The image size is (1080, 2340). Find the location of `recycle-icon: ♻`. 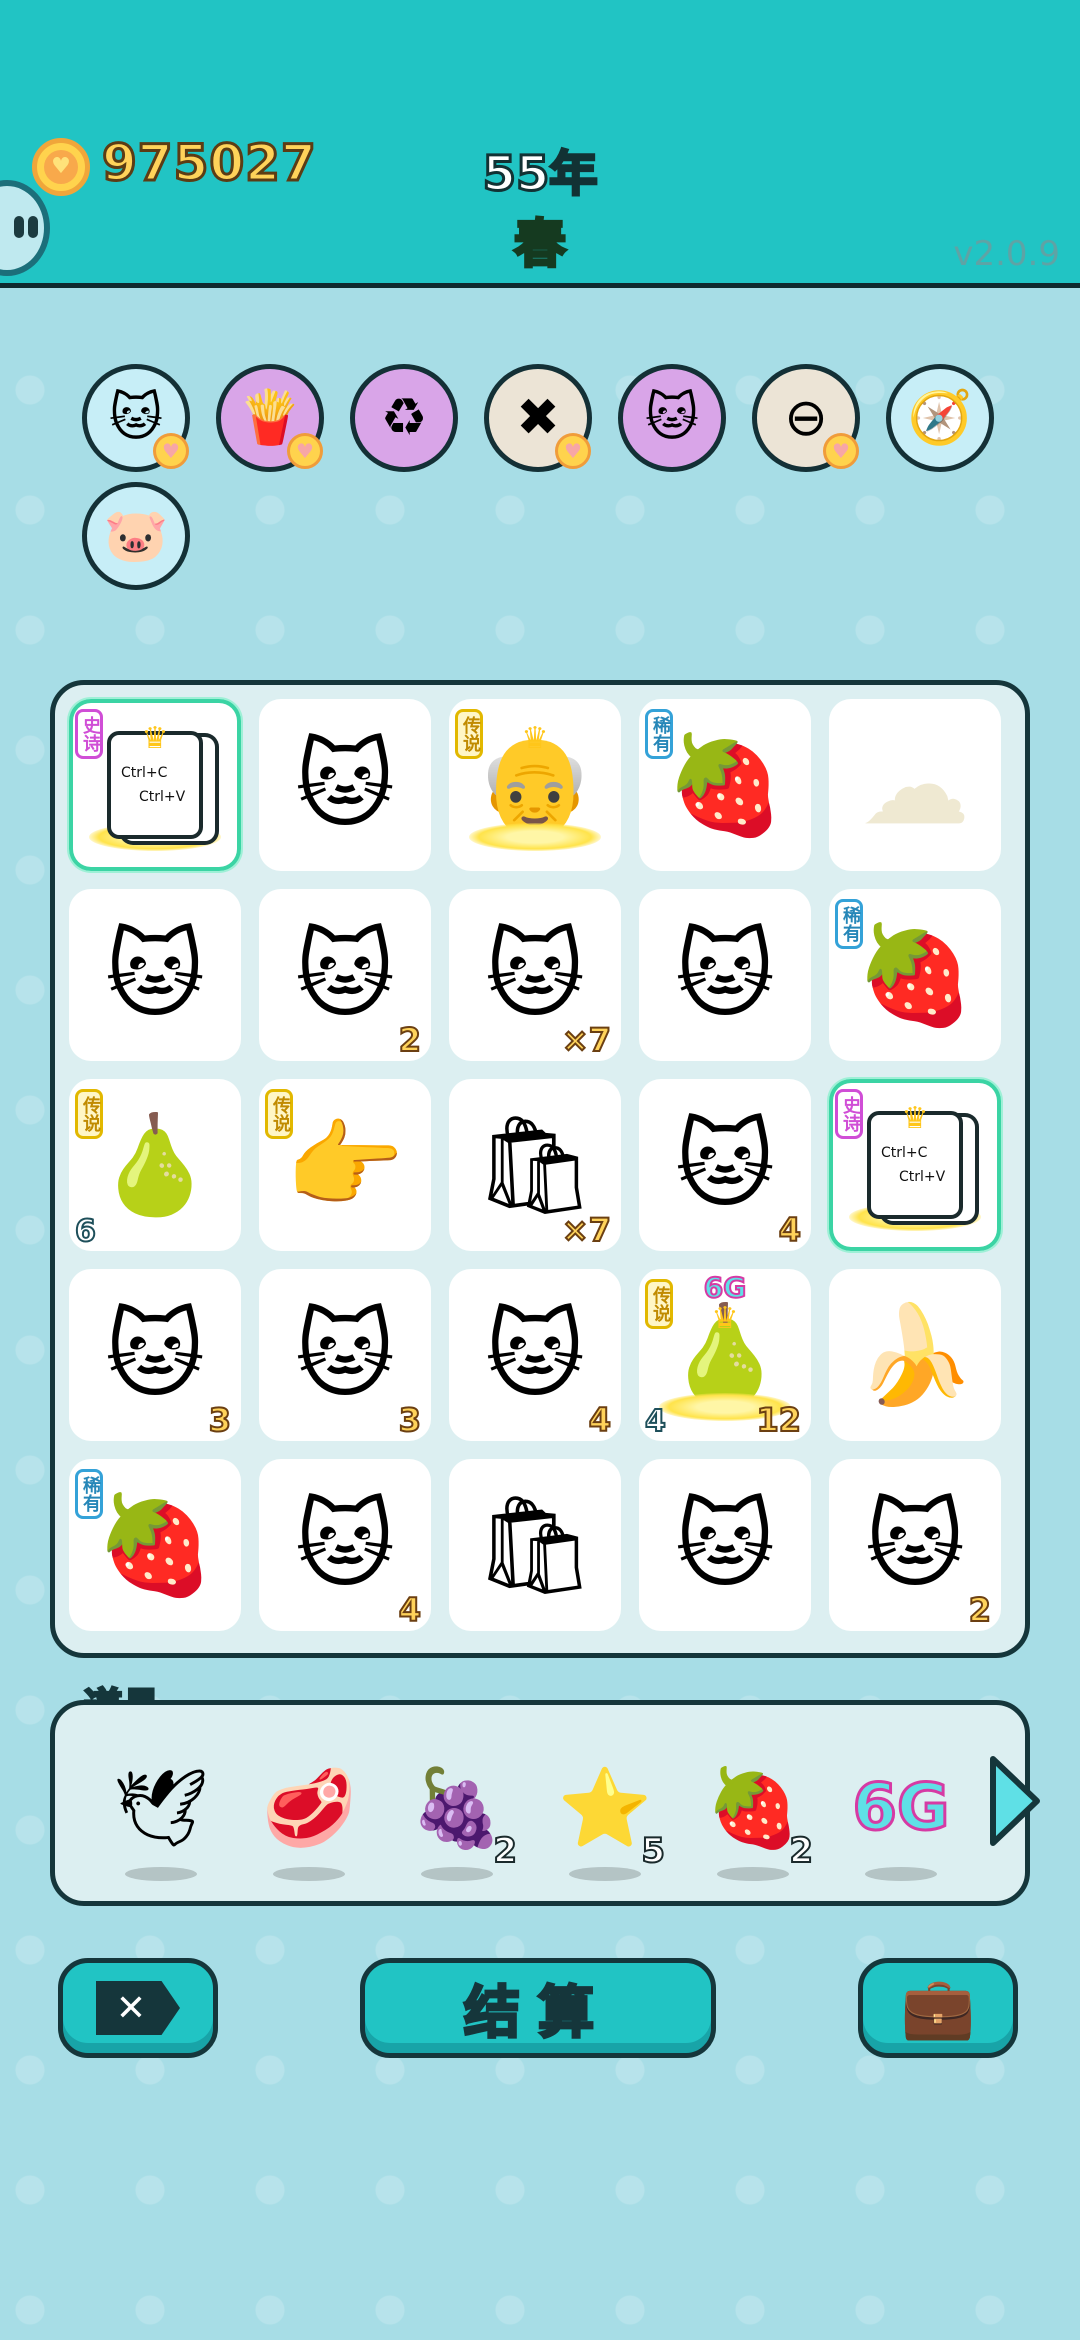

recycle-icon: ♻ is located at coordinates (404, 418).